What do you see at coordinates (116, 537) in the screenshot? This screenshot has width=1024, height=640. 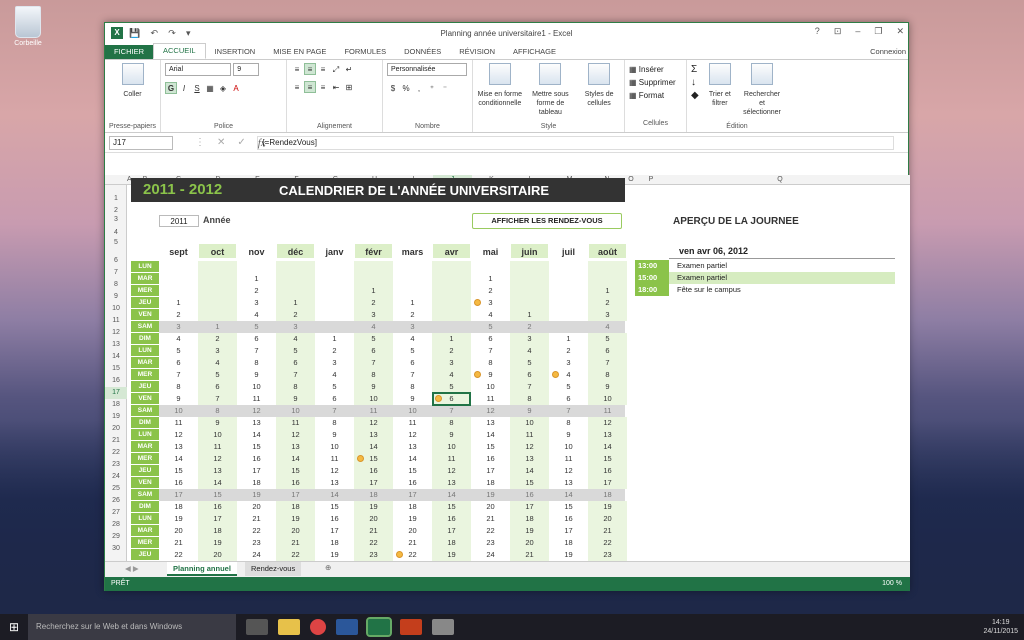 I see `row-header: 29` at bounding box center [116, 537].